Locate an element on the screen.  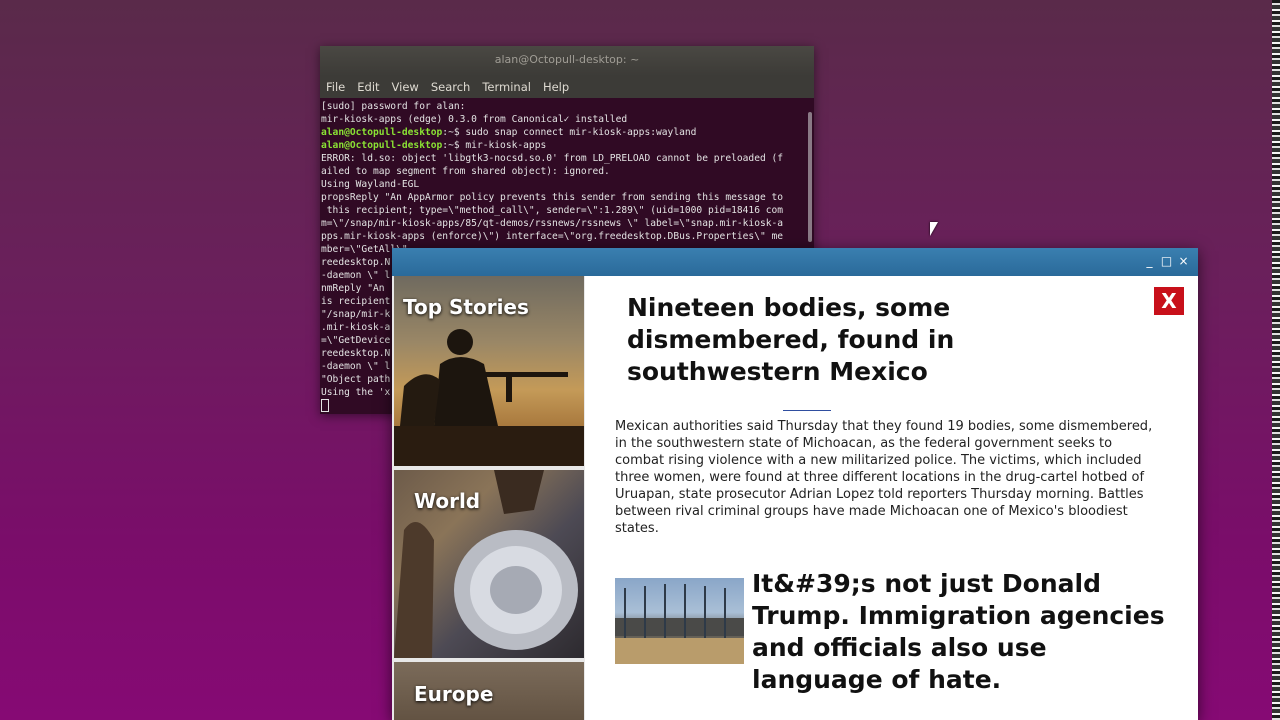
terminal-menubar: File Edit View Search Terminal Help is located at coordinates (567, 87).